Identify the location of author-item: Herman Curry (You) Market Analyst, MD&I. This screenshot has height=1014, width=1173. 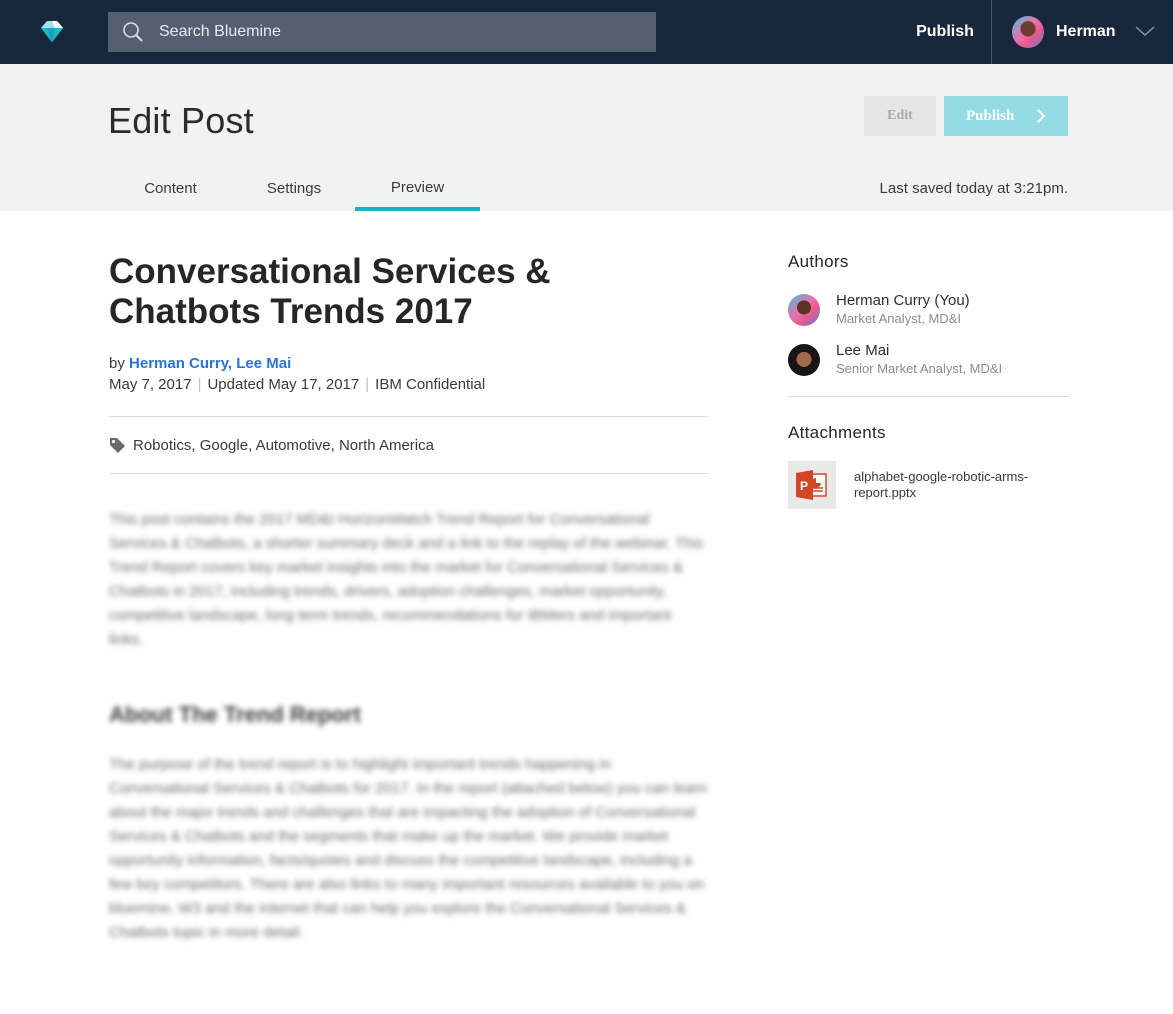
(928, 310).